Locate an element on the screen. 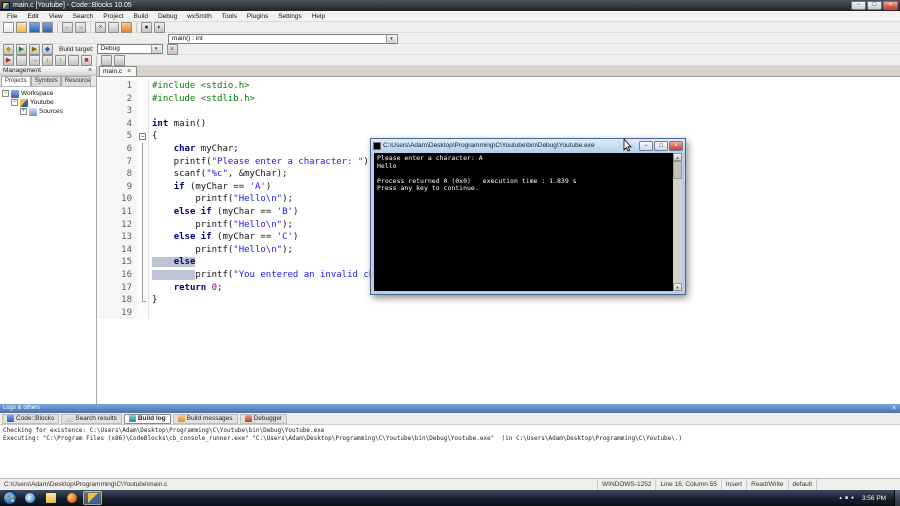 The image size is (900, 506). rebuild-icon: ◆ is located at coordinates (47, 49).